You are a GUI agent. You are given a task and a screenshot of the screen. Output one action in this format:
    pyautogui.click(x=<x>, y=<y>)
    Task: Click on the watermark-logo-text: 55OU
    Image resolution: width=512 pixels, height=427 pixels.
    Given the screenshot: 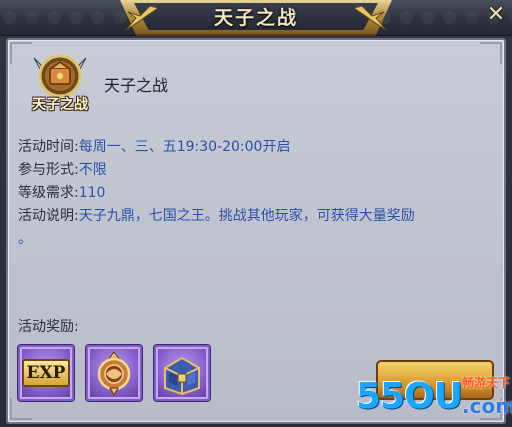 What is the action you would take?
    pyautogui.click(x=409, y=396)
    